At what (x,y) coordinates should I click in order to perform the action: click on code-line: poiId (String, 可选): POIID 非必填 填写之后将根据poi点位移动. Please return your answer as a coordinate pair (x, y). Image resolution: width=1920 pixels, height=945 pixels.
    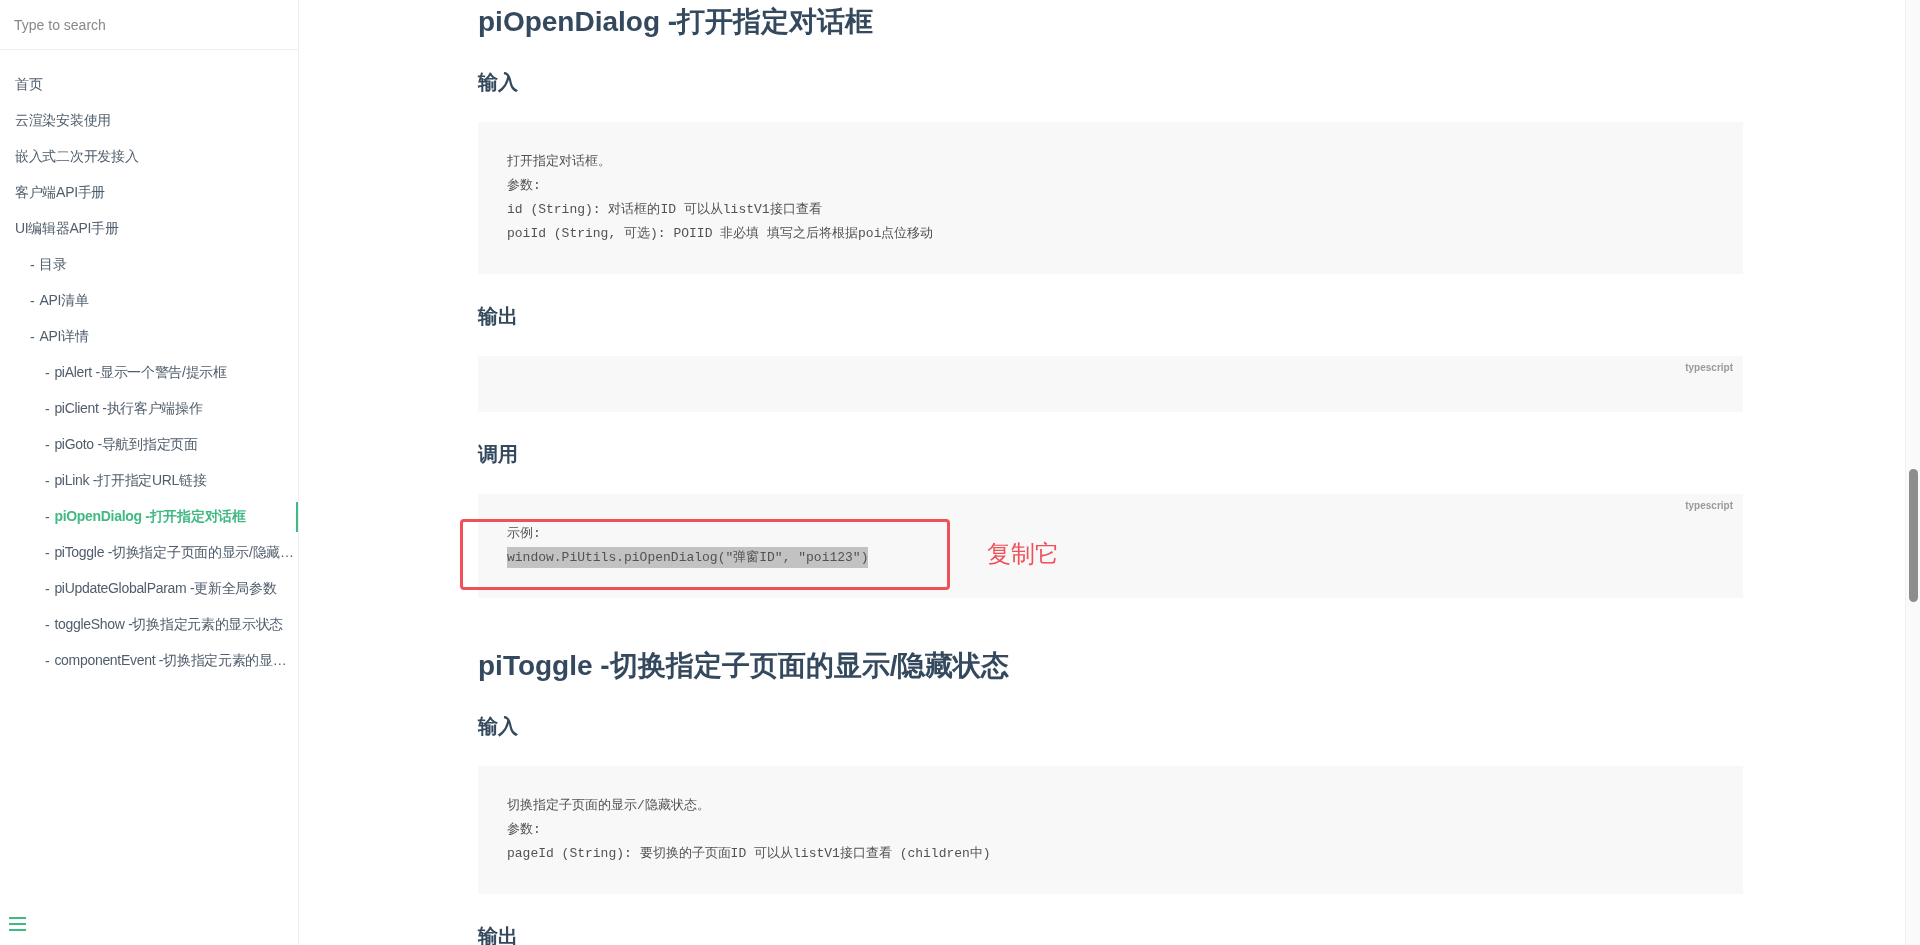
    Looking at the image, I should click on (720, 234).